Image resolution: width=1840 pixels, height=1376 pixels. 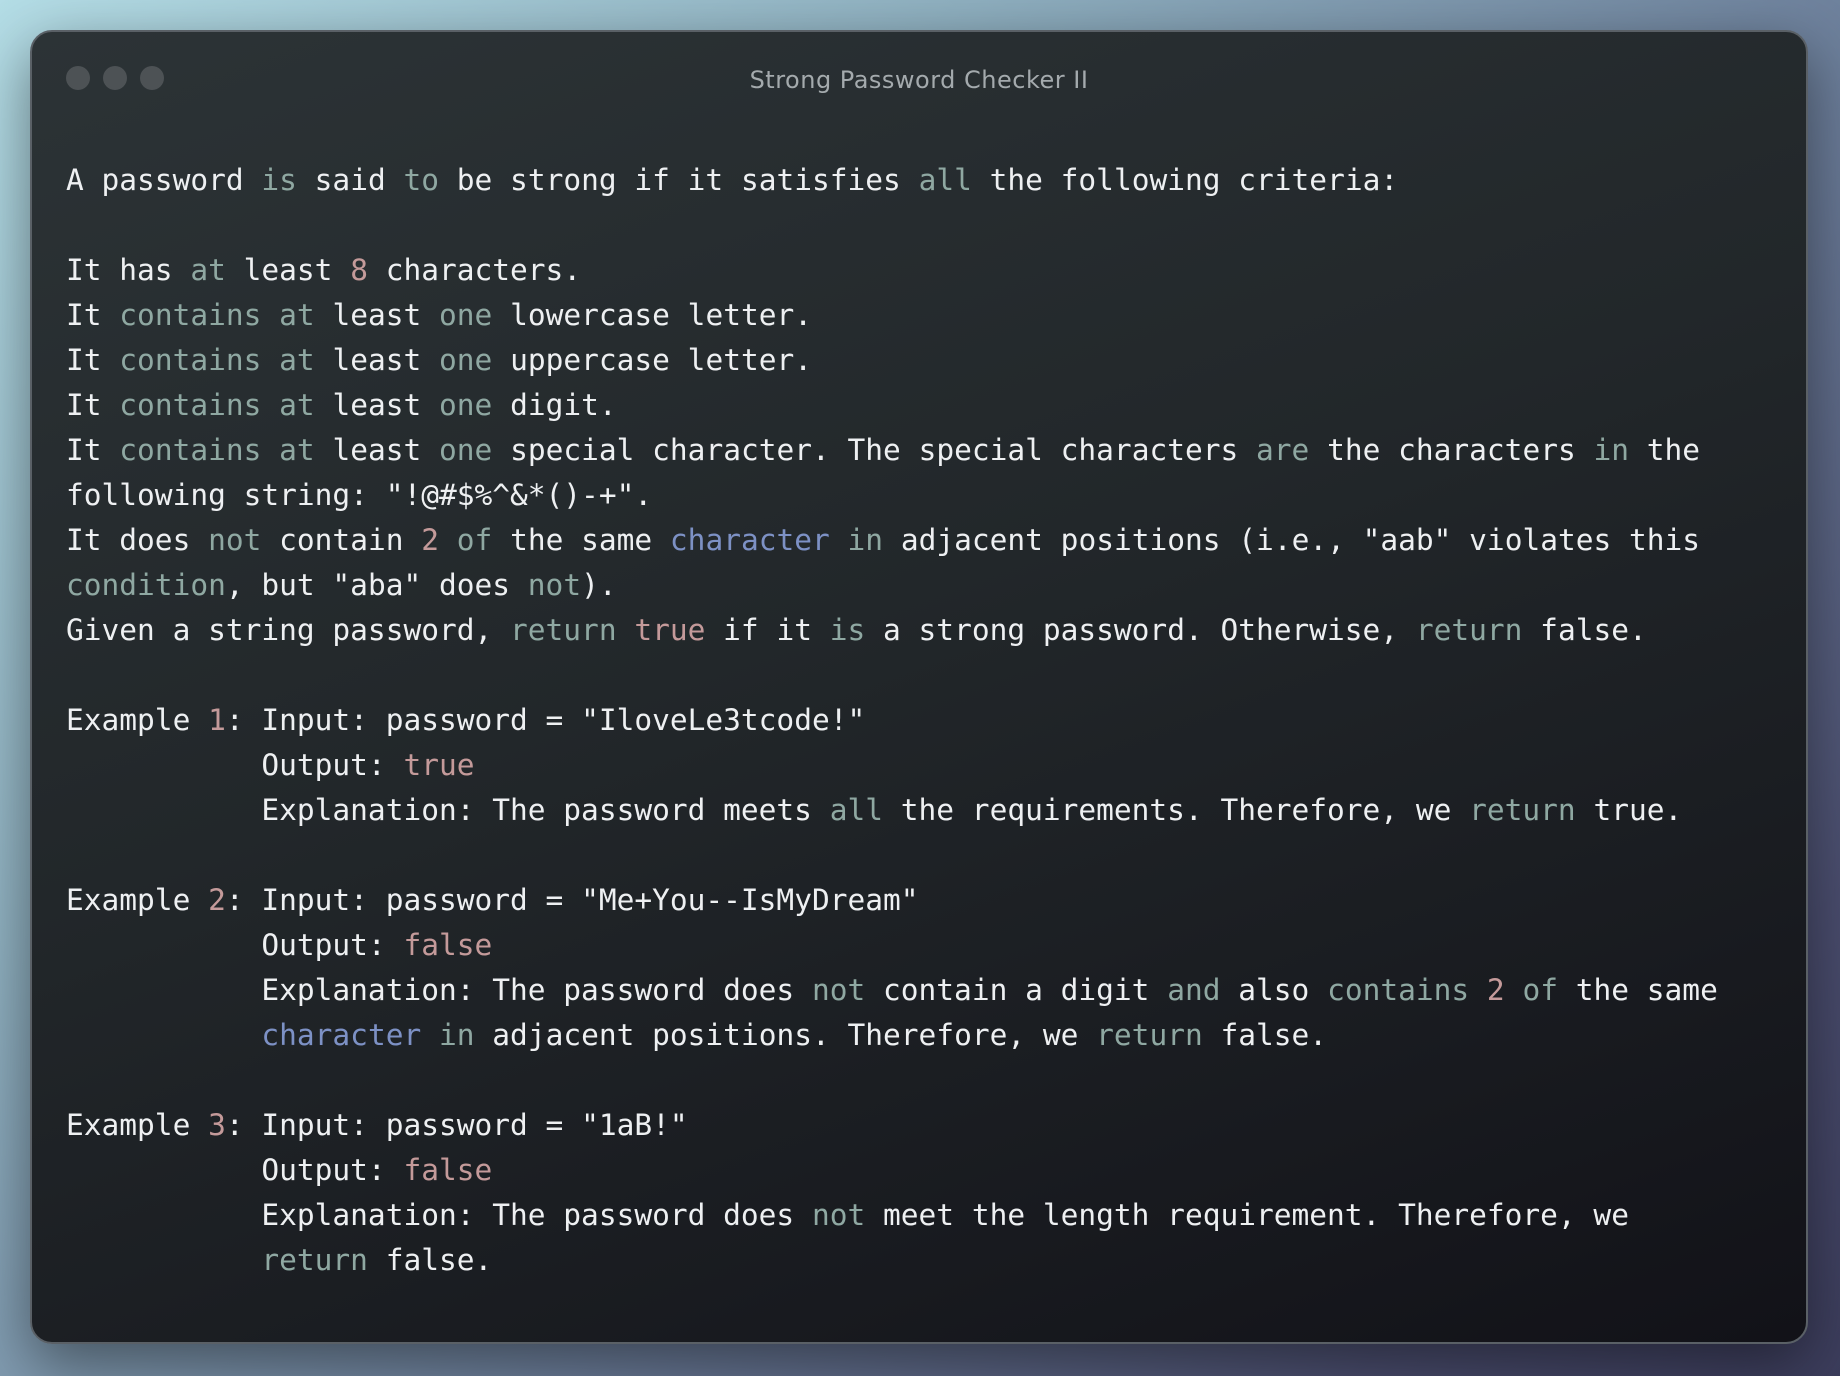 What do you see at coordinates (1140, 630) in the screenshot?
I see `text-token: a strong password. Otherwise,` at bounding box center [1140, 630].